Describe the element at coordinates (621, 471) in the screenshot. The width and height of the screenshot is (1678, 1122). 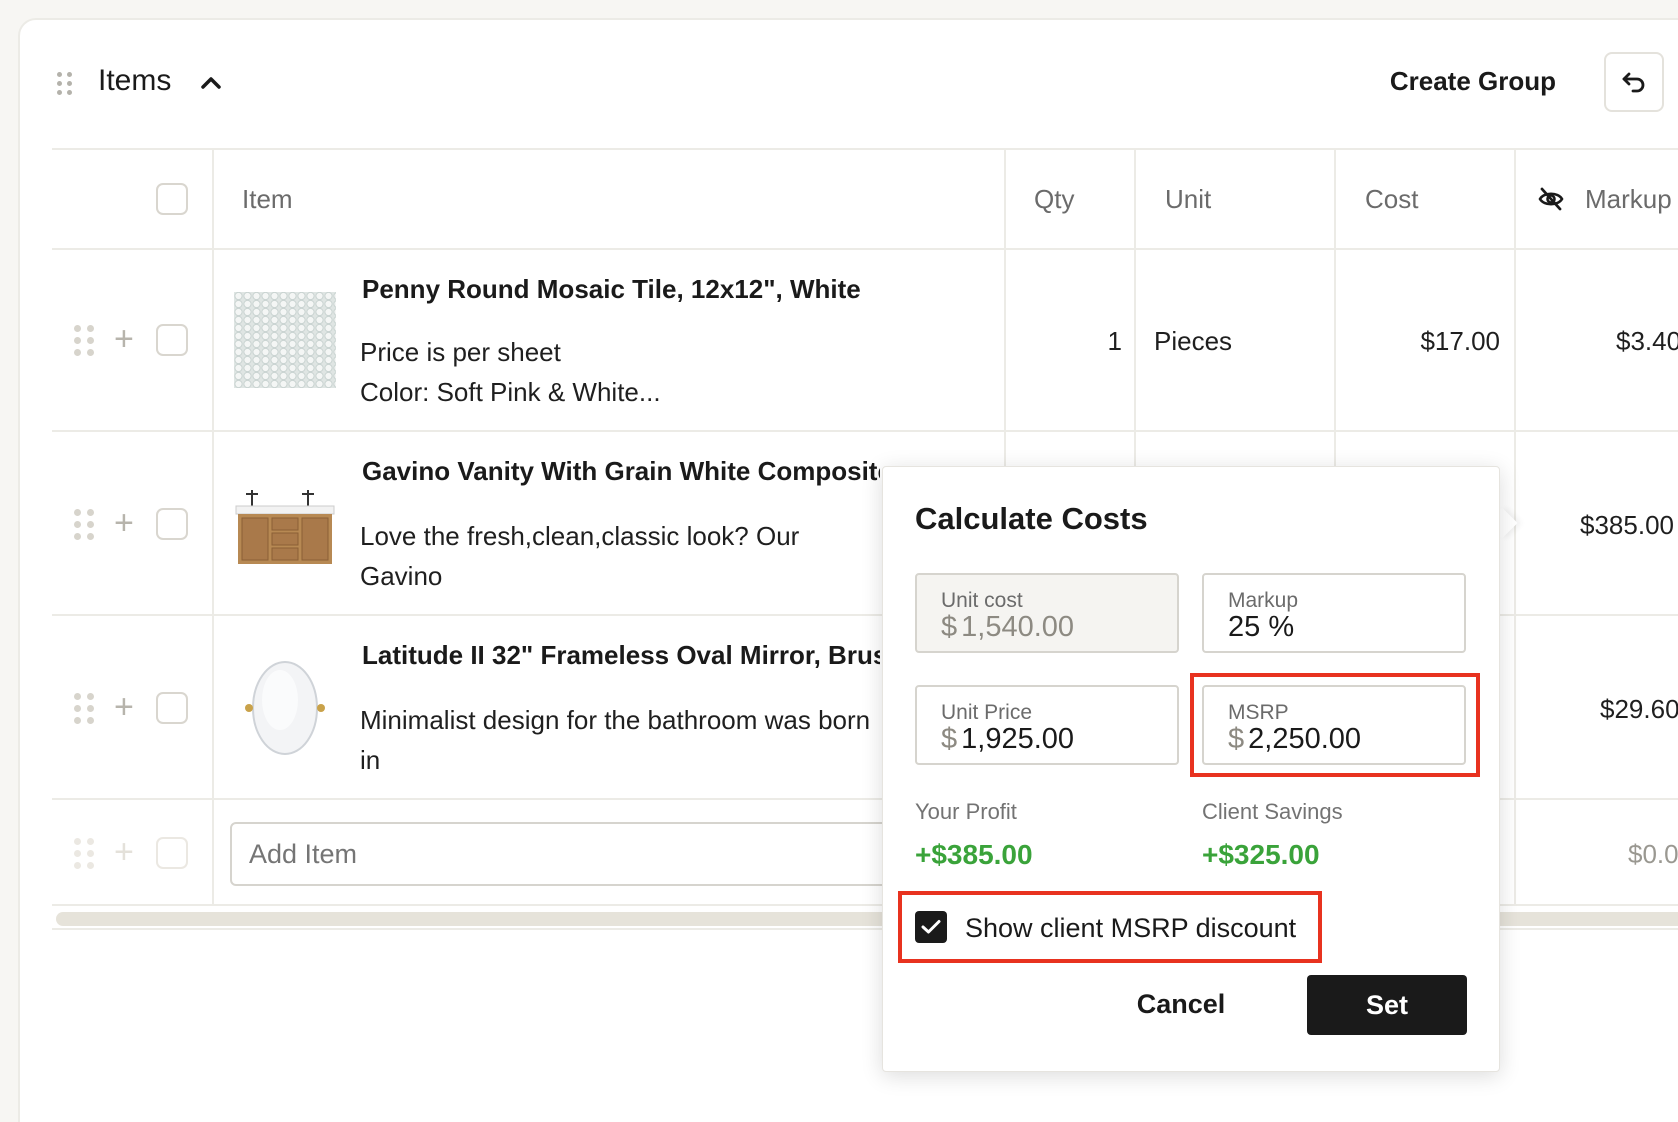
I see `item-name: Gavino Vanity With Grain White Composite` at that location.